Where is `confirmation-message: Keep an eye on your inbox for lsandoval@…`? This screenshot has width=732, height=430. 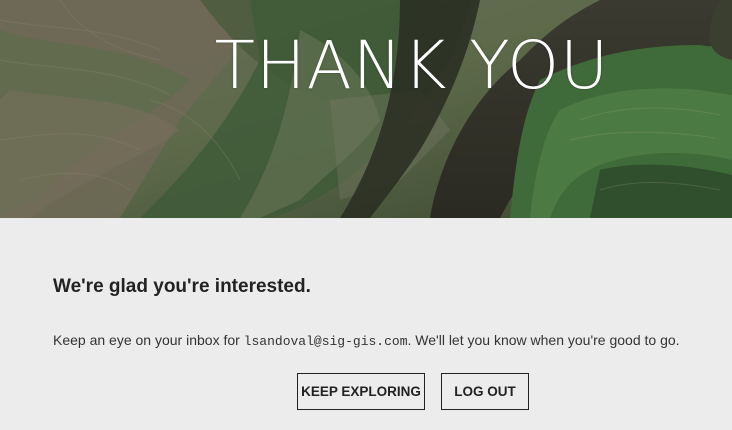 confirmation-message: Keep an eye on your inbox for lsandoval@… is located at coordinates (366, 340).